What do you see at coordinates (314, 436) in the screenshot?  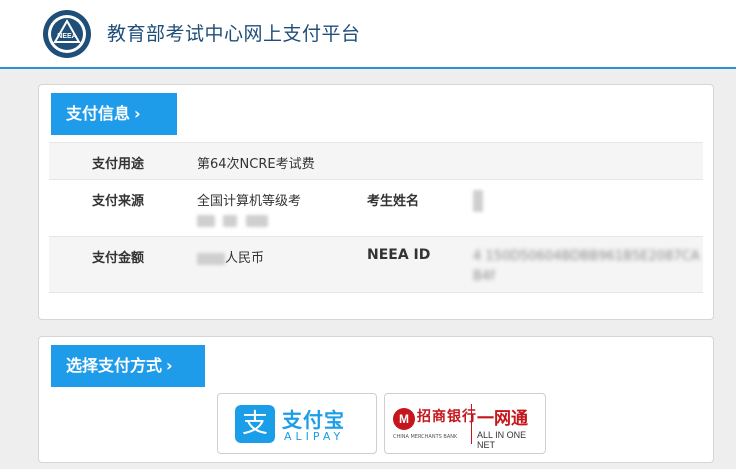 I see `alipay-sub: ALIPAY` at bounding box center [314, 436].